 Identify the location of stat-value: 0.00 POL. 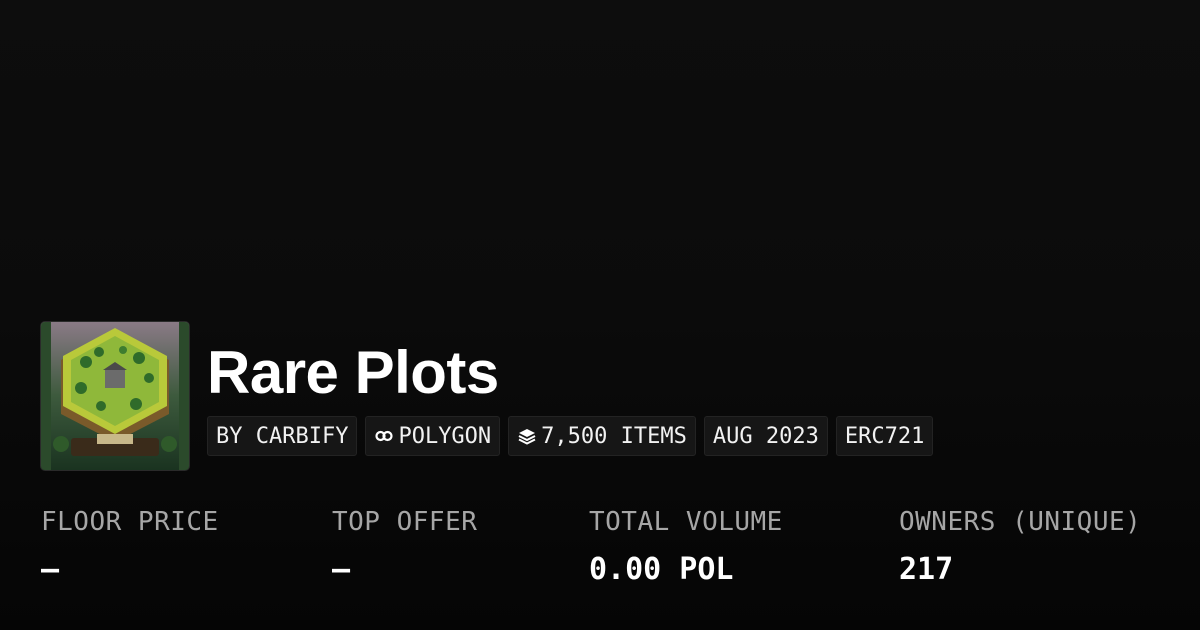
(661, 569).